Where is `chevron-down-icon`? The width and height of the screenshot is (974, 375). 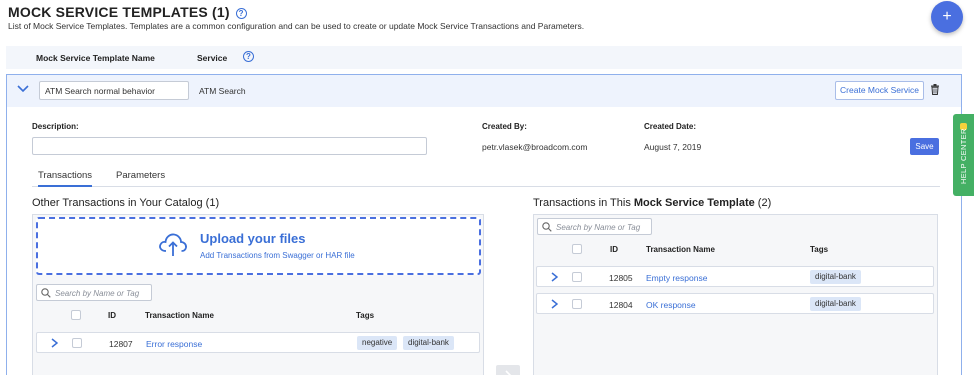
chevron-down-icon is located at coordinates (23, 89).